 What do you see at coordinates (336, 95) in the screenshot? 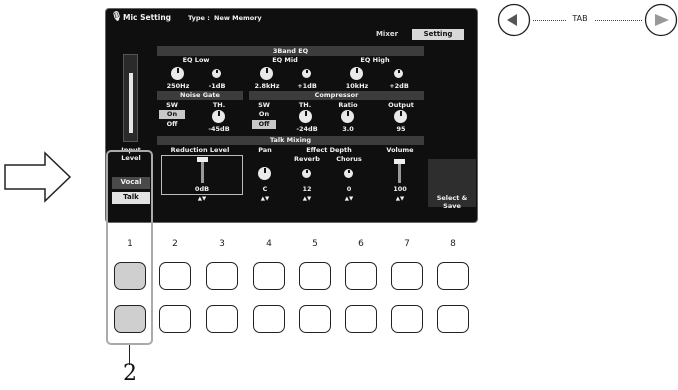
I see `compressor-header: Compressor` at bounding box center [336, 95].